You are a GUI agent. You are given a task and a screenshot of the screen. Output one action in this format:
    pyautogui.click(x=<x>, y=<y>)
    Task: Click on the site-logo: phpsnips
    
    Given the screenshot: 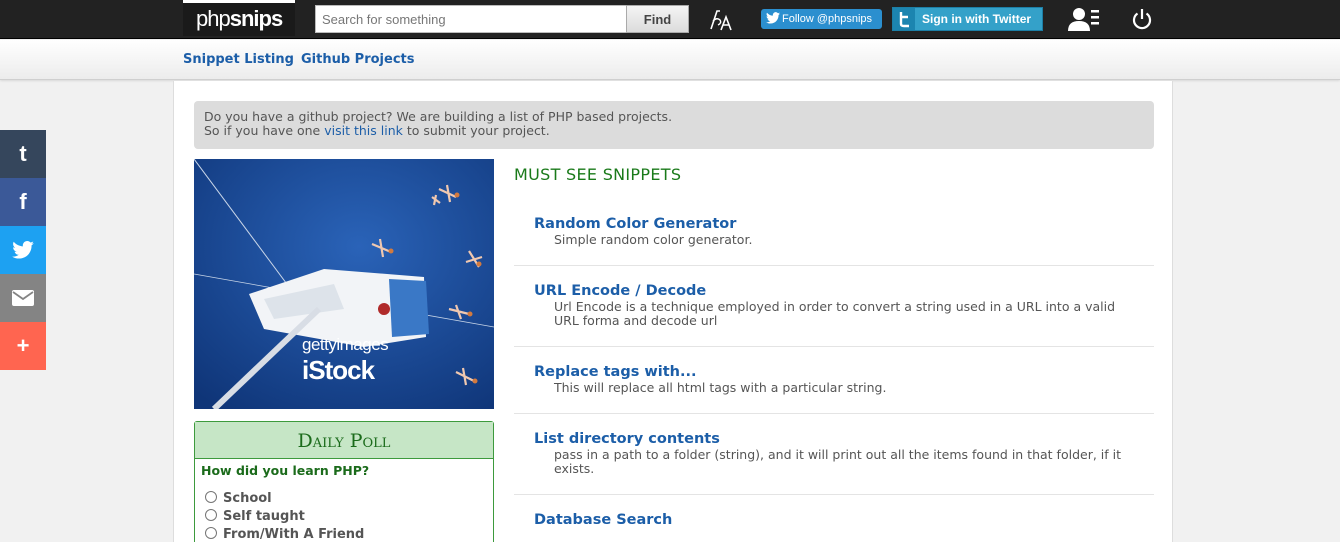 What is the action you would take?
    pyautogui.click(x=239, y=18)
    